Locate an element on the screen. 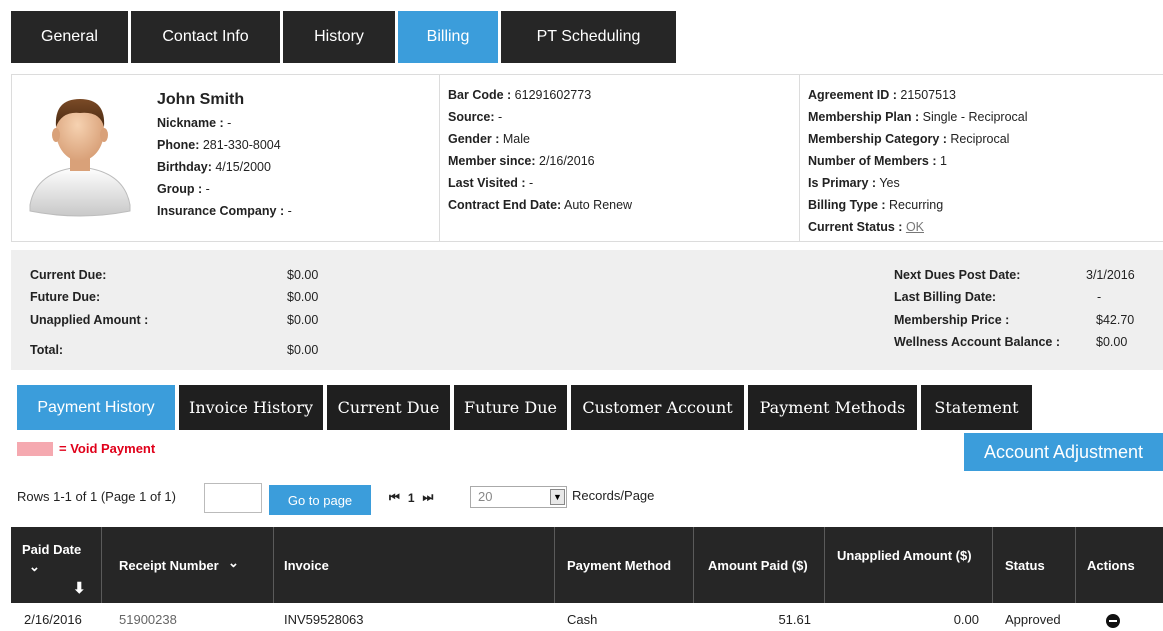  contract-end-value: Auto Renew is located at coordinates (597, 205).